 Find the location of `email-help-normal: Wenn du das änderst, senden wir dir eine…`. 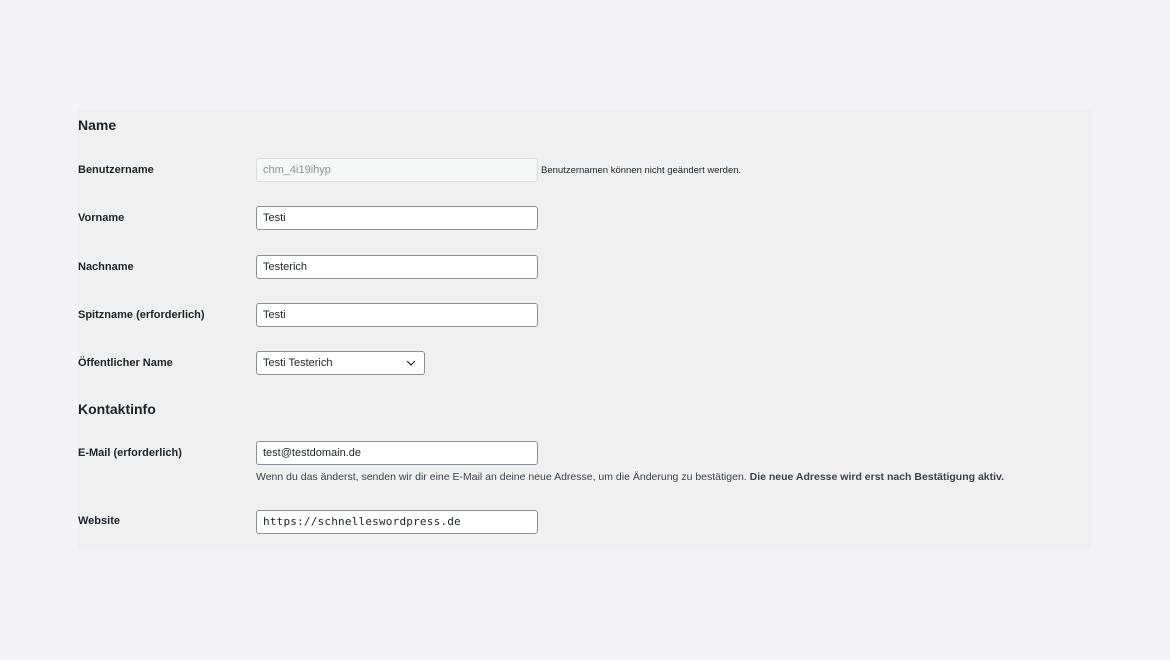

email-help-normal: Wenn du das änderst, senden wir dir eine… is located at coordinates (503, 477).